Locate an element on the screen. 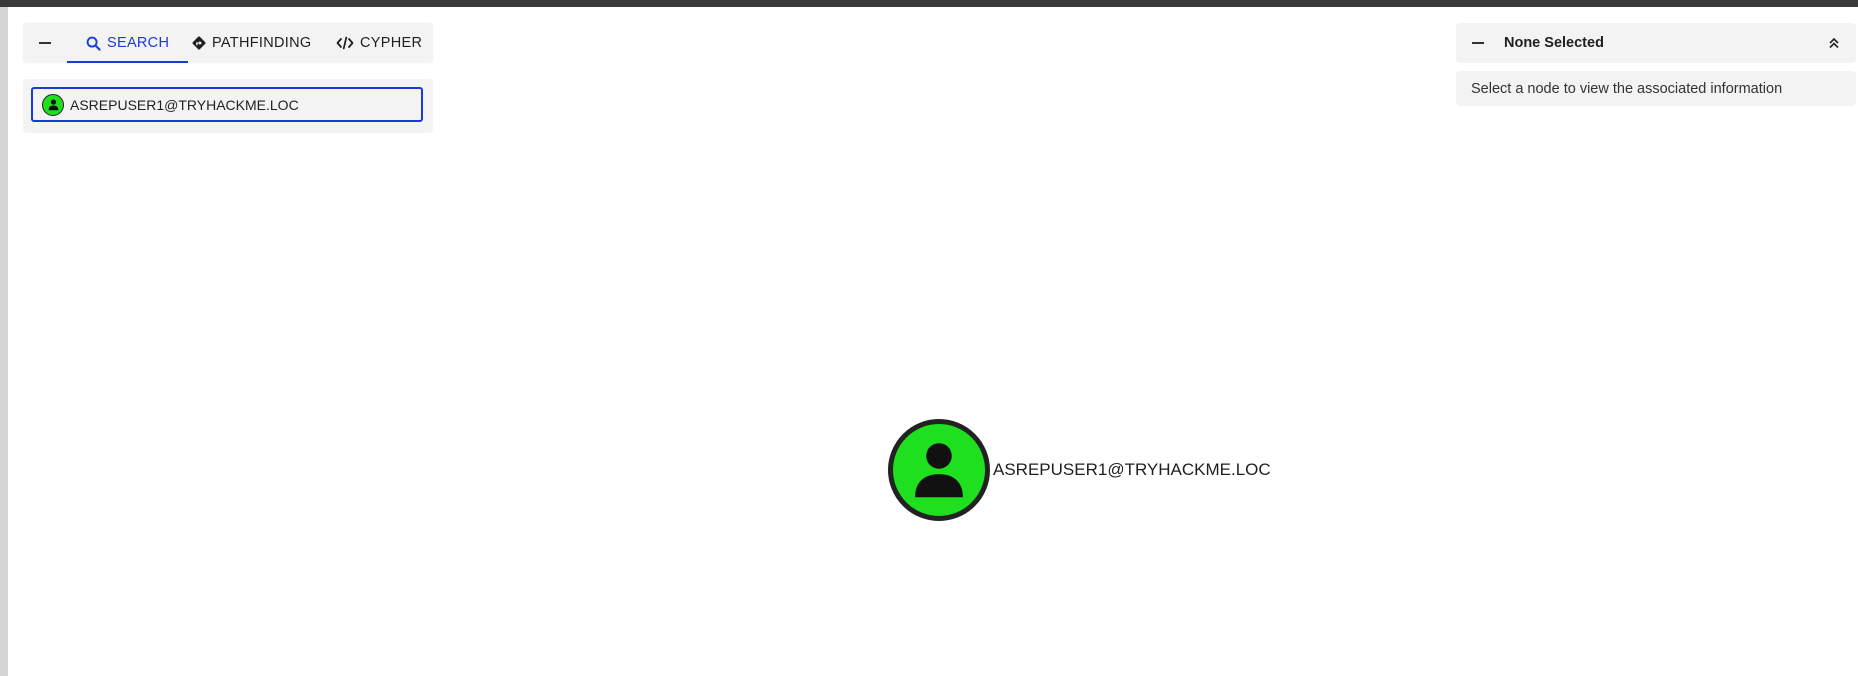 Image resolution: width=1858 pixels, height=676 pixels. tab-pathfinding: PATHFINDING is located at coordinates (258, 43).